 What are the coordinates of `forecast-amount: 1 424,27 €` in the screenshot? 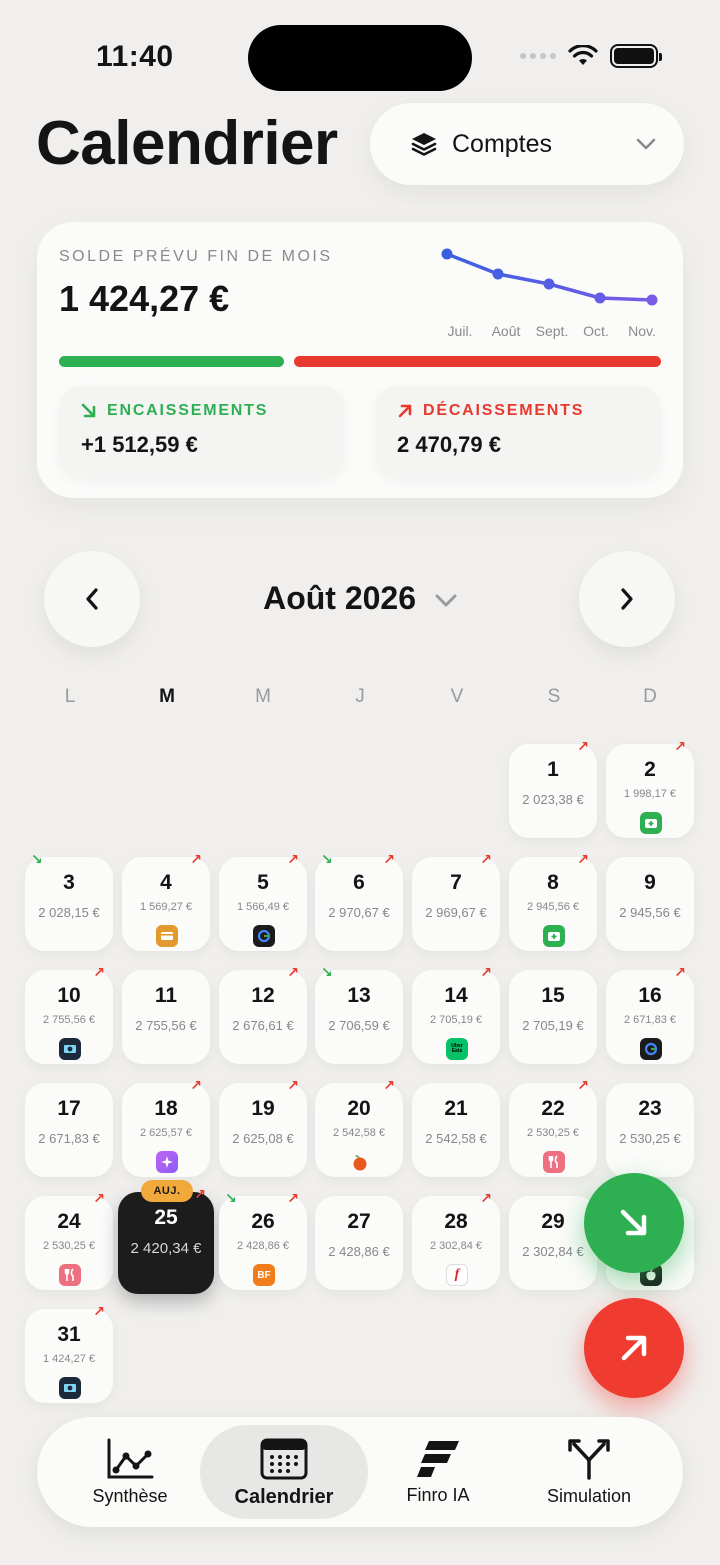 It's located at (144, 298).